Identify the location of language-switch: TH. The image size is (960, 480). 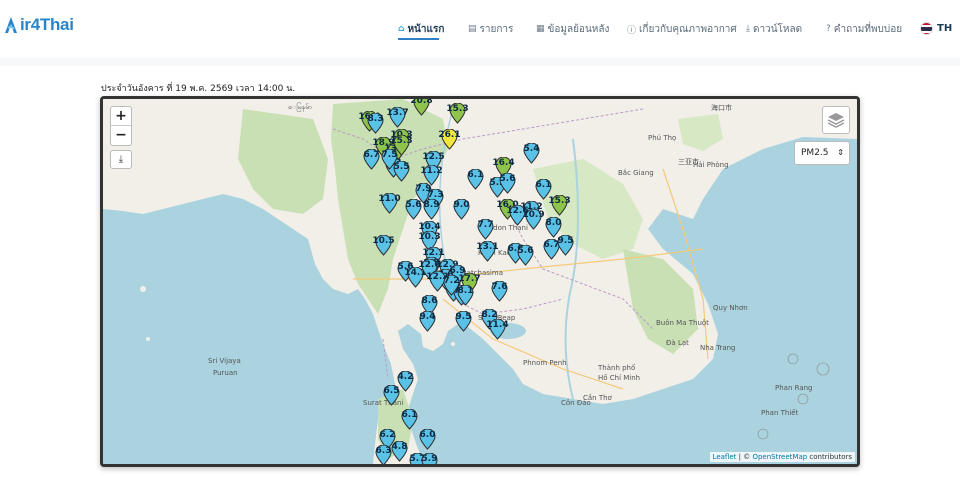
(936, 28).